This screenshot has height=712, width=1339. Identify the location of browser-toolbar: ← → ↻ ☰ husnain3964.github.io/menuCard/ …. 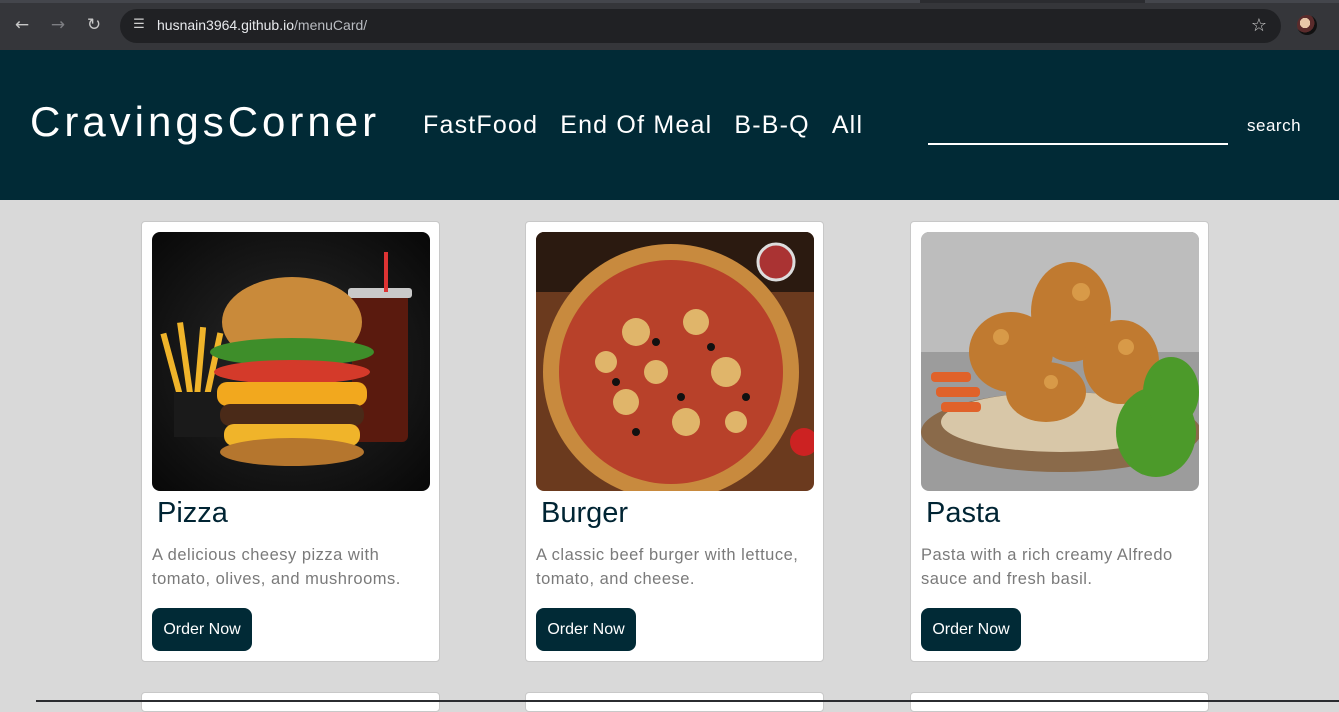
(669, 25).